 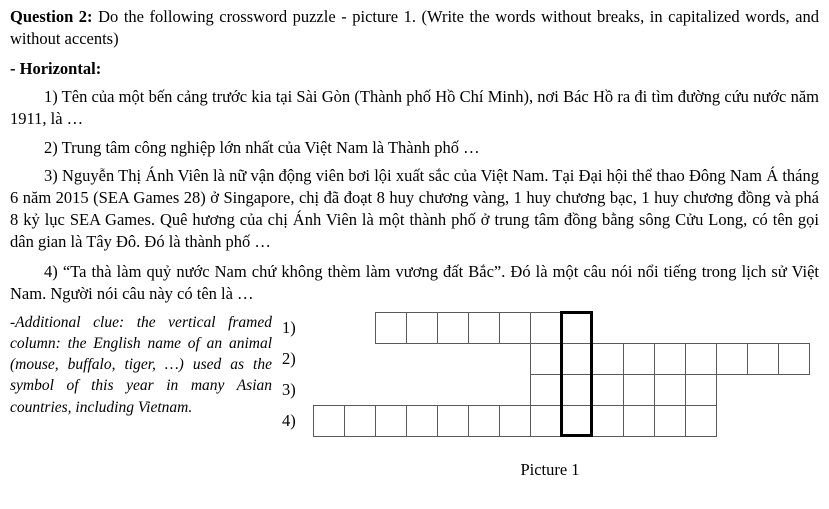 What do you see at coordinates (56, 68) in the screenshot?
I see `horizontal-section-label: - Horizontal:` at bounding box center [56, 68].